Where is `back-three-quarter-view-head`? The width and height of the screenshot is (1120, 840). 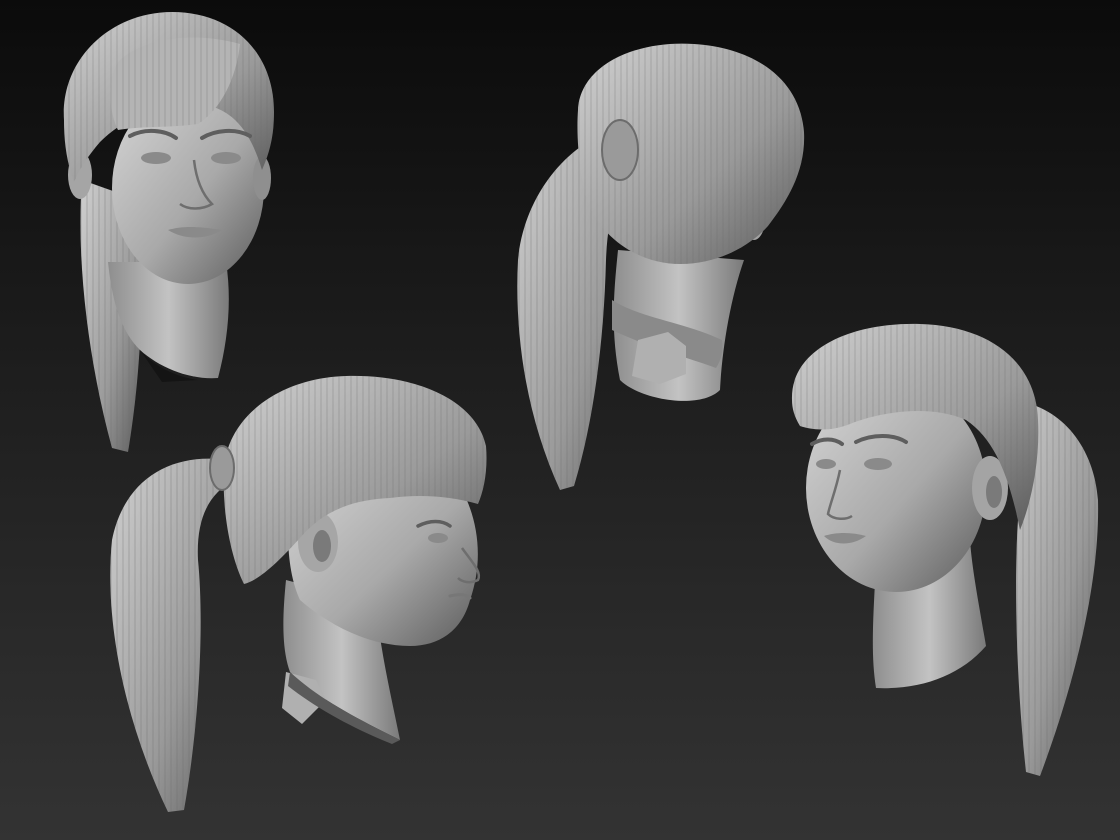 back-three-quarter-view-head is located at coordinates (661, 266).